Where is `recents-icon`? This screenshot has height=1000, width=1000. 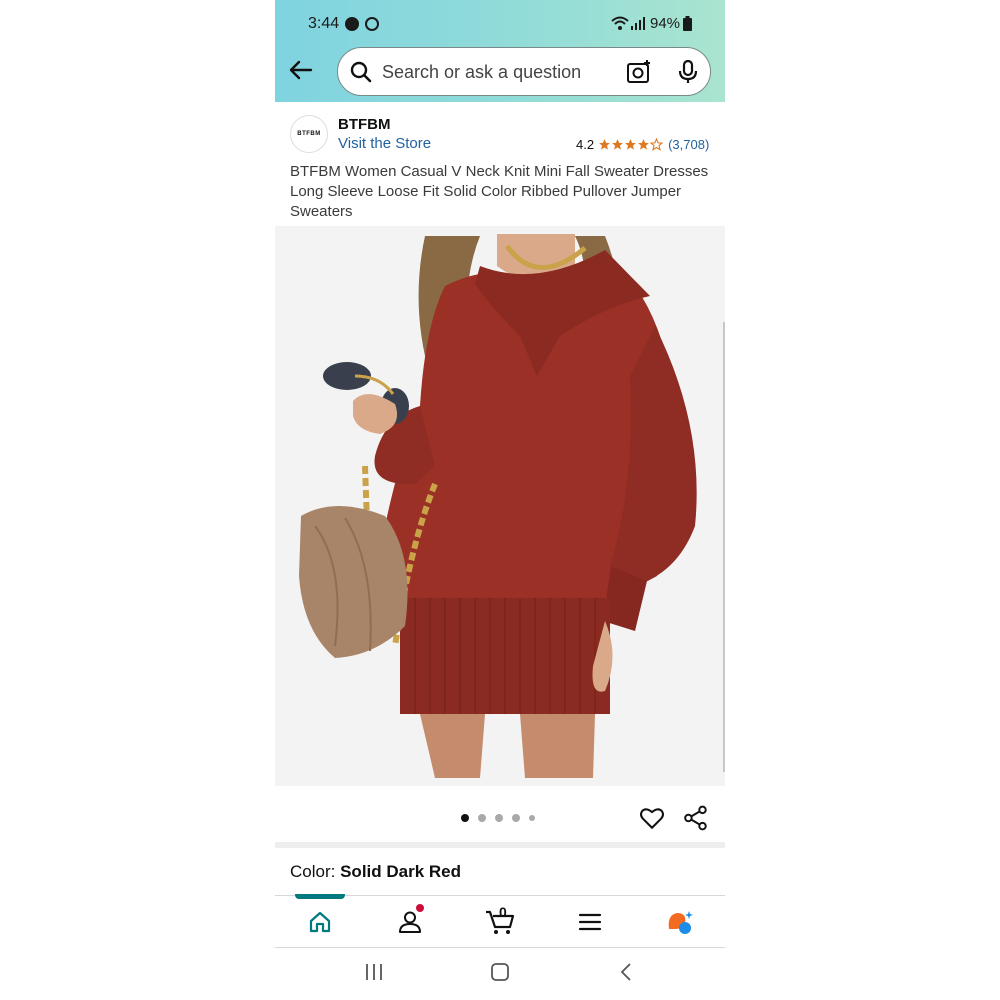 recents-icon is located at coordinates (374, 972).